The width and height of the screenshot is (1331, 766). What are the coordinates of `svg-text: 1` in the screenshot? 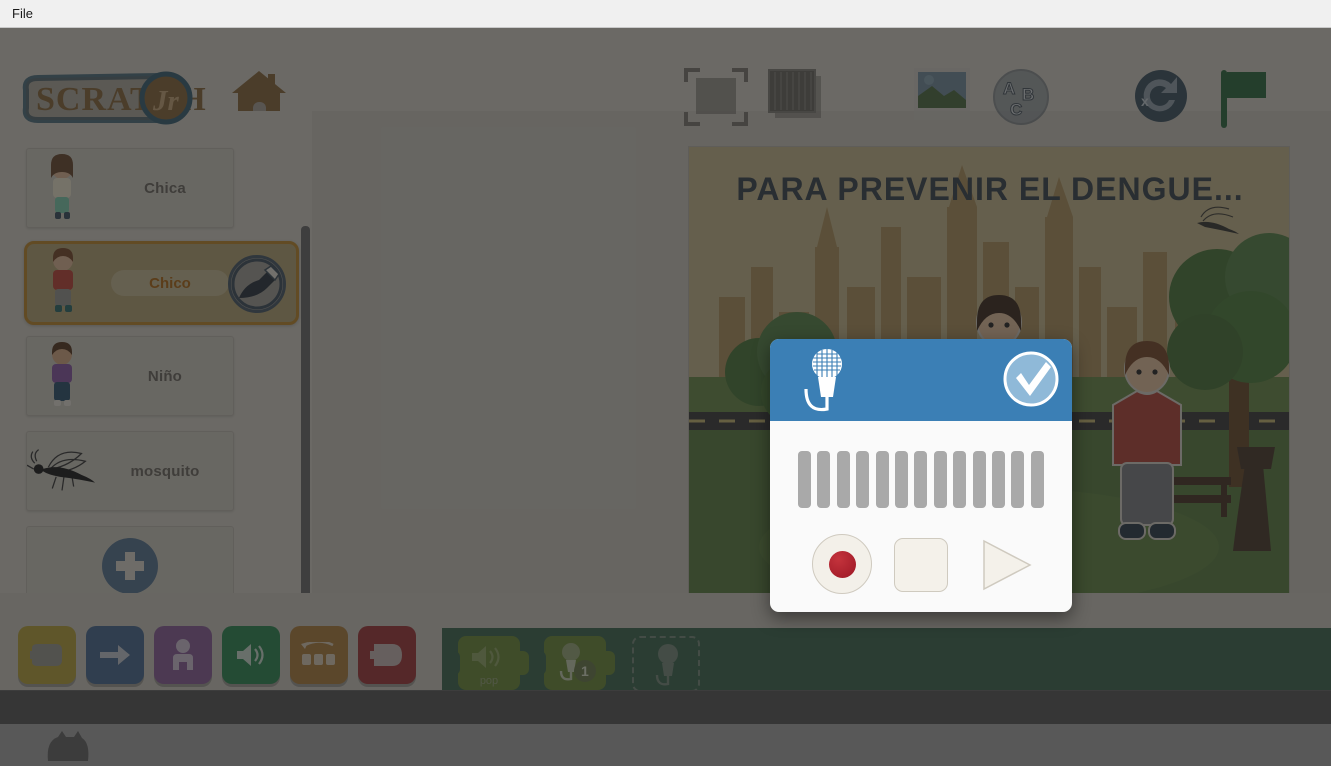 It's located at (585, 671).